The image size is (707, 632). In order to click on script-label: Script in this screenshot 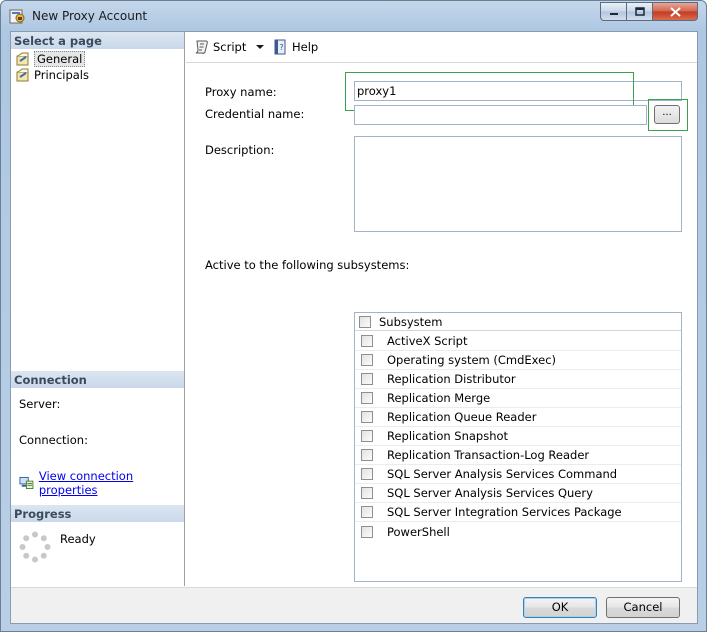, I will do `click(230, 47)`.